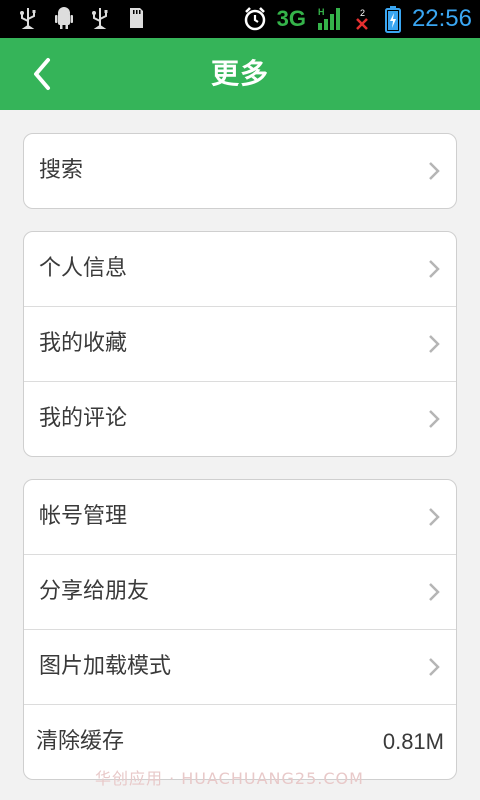 This screenshot has height=800, width=480. Describe the element at coordinates (392, 19) in the screenshot. I see `battery-charging-icon` at that location.